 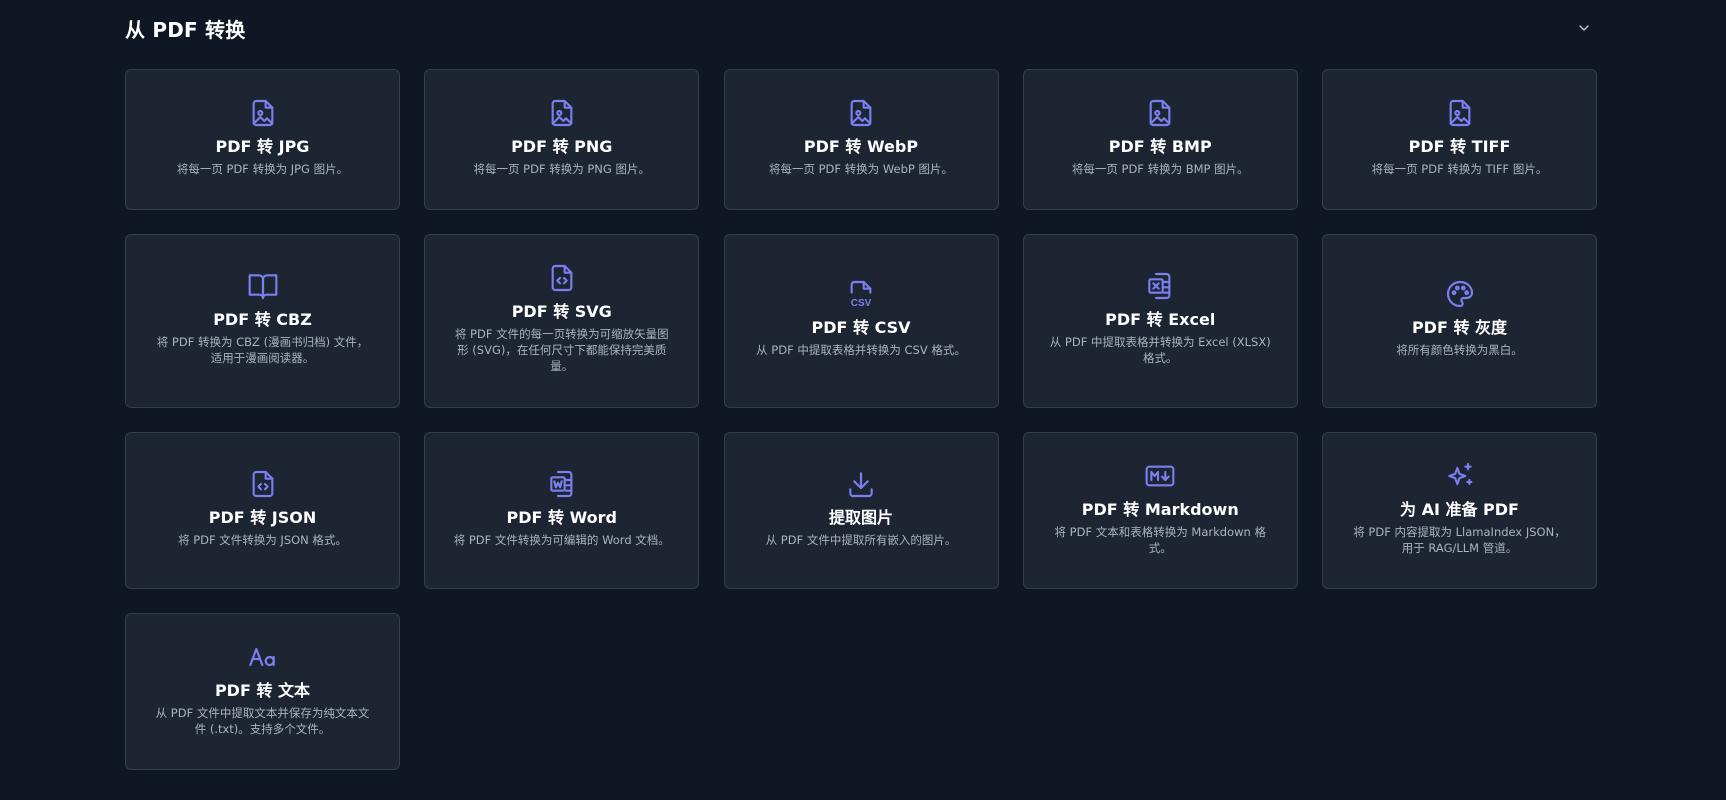 I want to click on card-description: 将 PDF 文件转换为 JSON 格式。, so click(x=262, y=539).